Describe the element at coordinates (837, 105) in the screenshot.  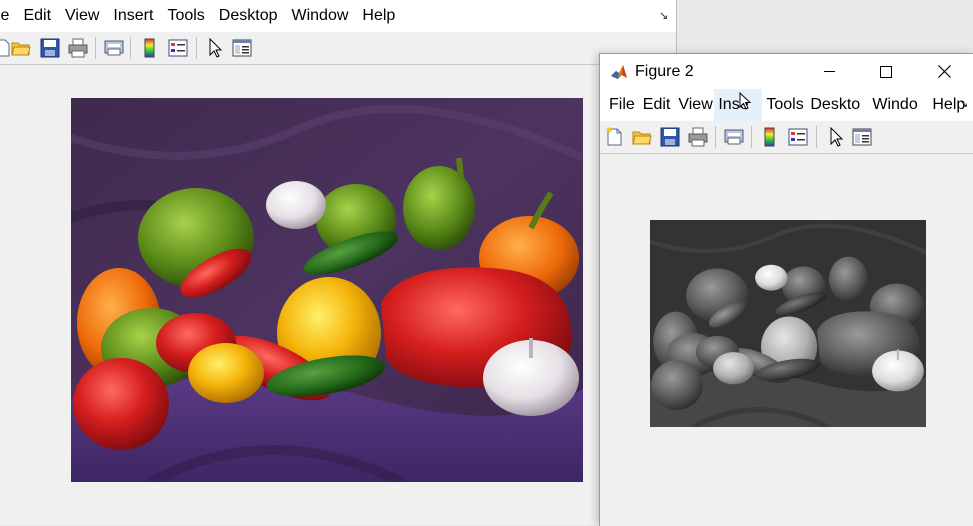
I see `menu-desktop: Deskto` at that location.